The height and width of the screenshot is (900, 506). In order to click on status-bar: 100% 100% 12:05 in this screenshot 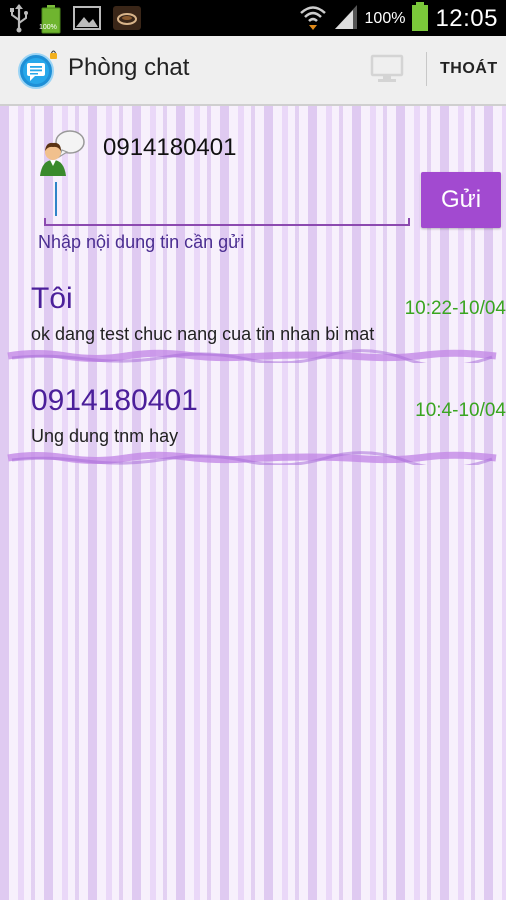, I will do `click(253, 18)`.